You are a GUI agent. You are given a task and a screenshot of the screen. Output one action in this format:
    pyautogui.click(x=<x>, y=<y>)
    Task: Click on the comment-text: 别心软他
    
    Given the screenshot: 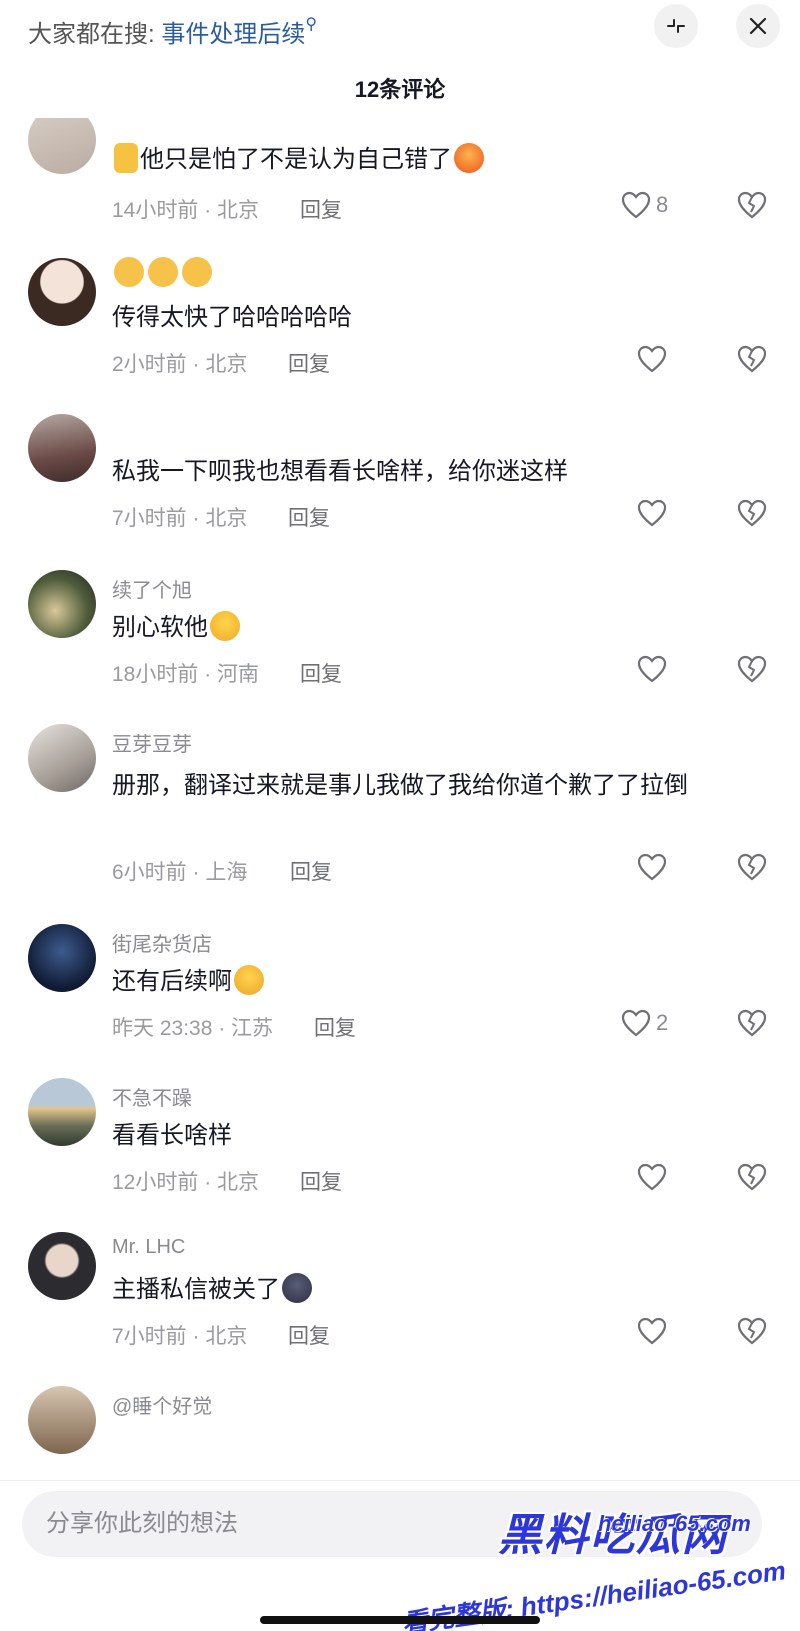 What is the action you would take?
    pyautogui.click(x=432, y=628)
    